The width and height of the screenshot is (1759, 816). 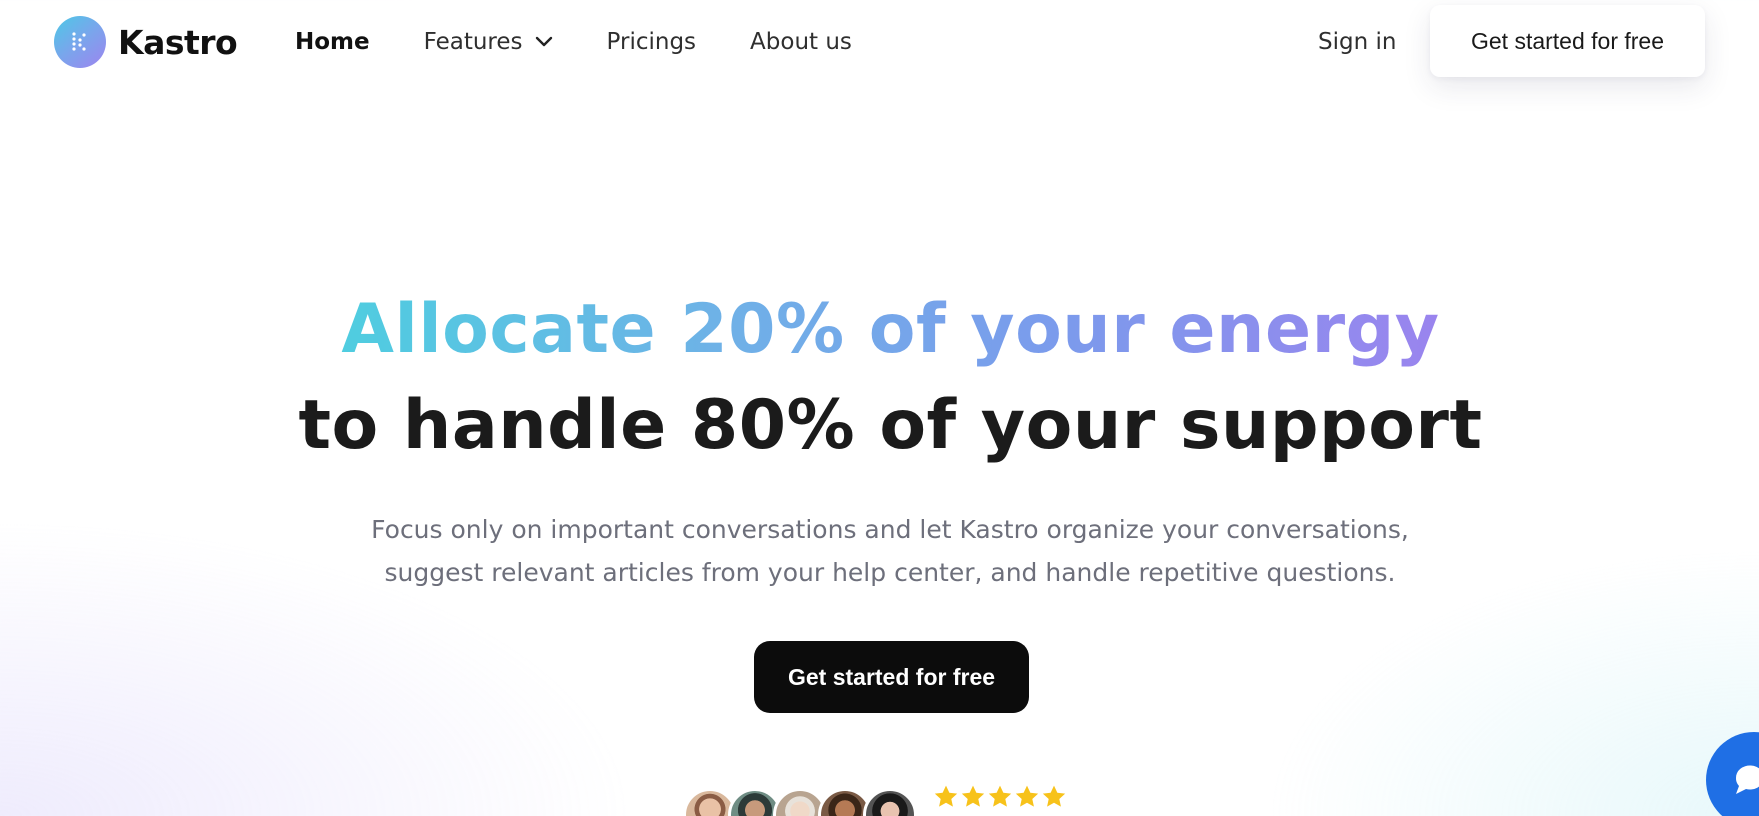 What do you see at coordinates (473, 42) in the screenshot?
I see `nav-features-label: Features` at bounding box center [473, 42].